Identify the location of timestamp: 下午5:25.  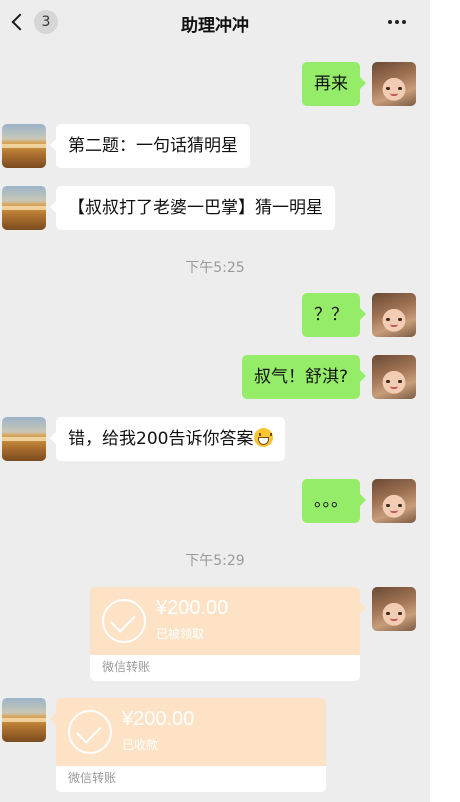
(215, 268).